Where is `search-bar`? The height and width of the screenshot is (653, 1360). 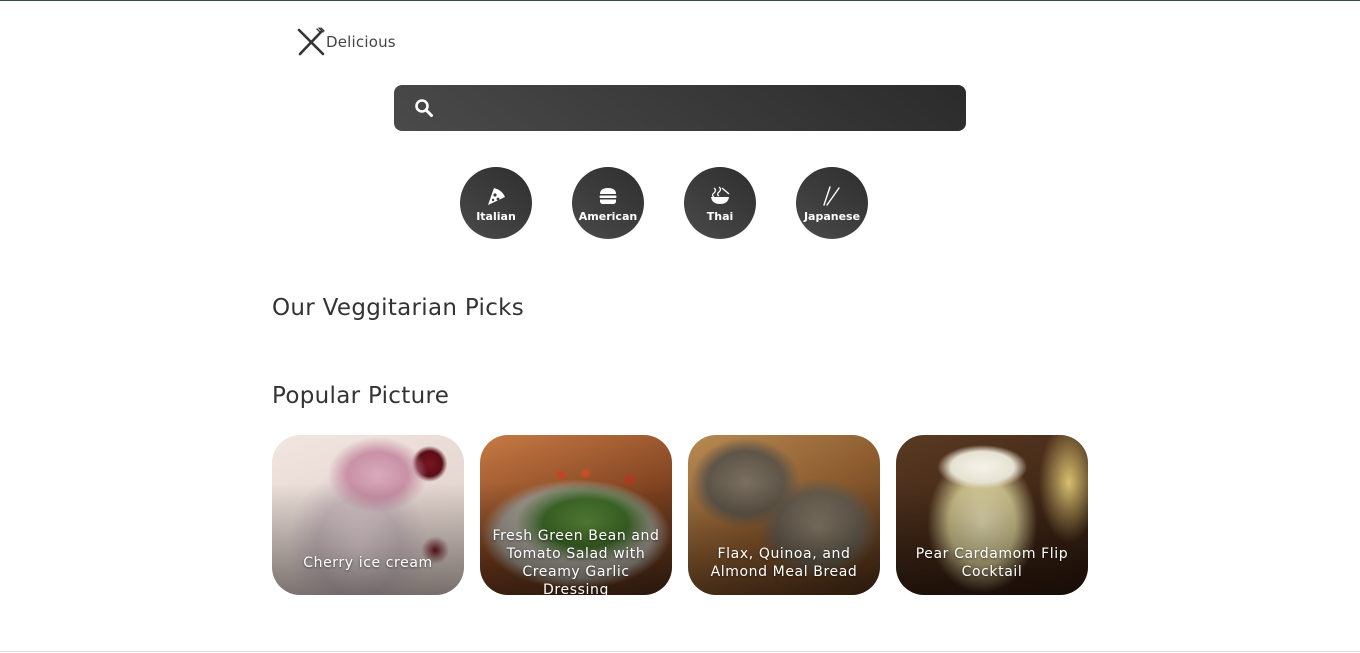 search-bar is located at coordinates (680, 108).